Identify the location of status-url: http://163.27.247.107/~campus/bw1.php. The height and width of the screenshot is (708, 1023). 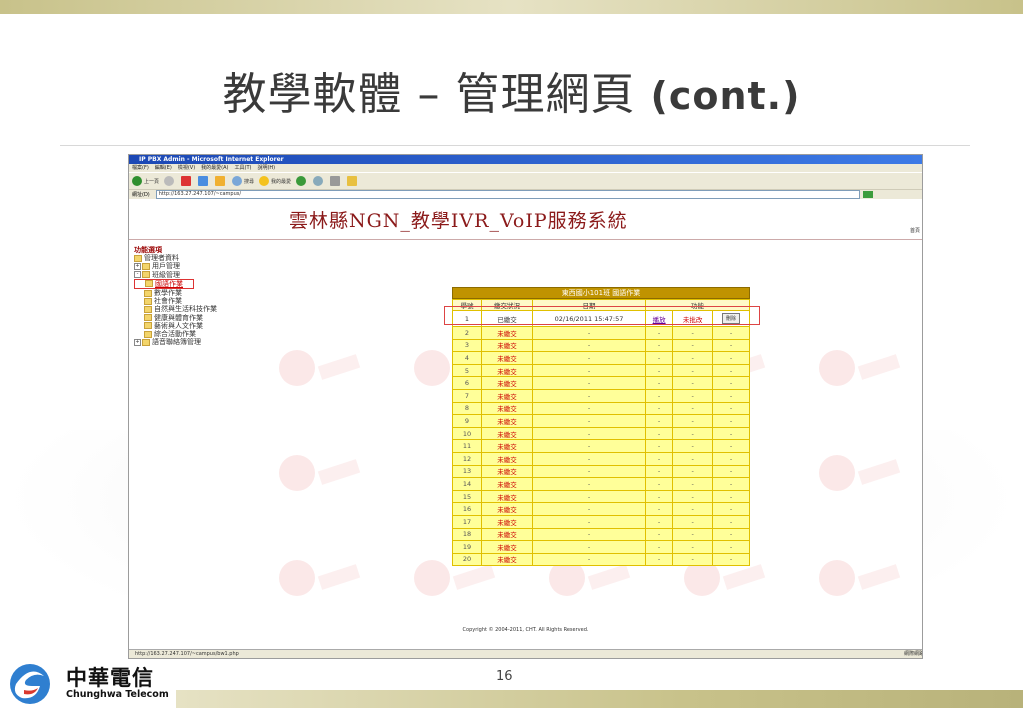
(187, 654).